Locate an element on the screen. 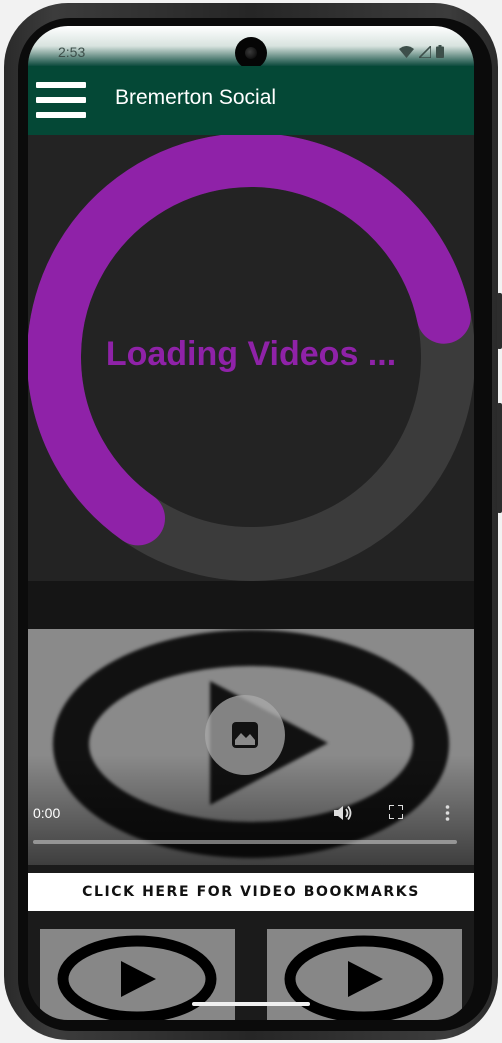 The width and height of the screenshot is (502, 1043). video-progress-bar is located at coordinates (245, 842).